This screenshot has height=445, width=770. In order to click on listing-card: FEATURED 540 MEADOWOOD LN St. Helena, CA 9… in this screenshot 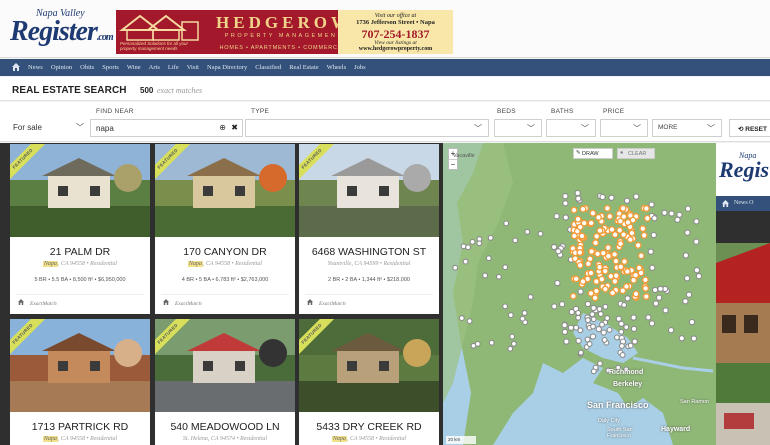, I will do `click(225, 382)`.